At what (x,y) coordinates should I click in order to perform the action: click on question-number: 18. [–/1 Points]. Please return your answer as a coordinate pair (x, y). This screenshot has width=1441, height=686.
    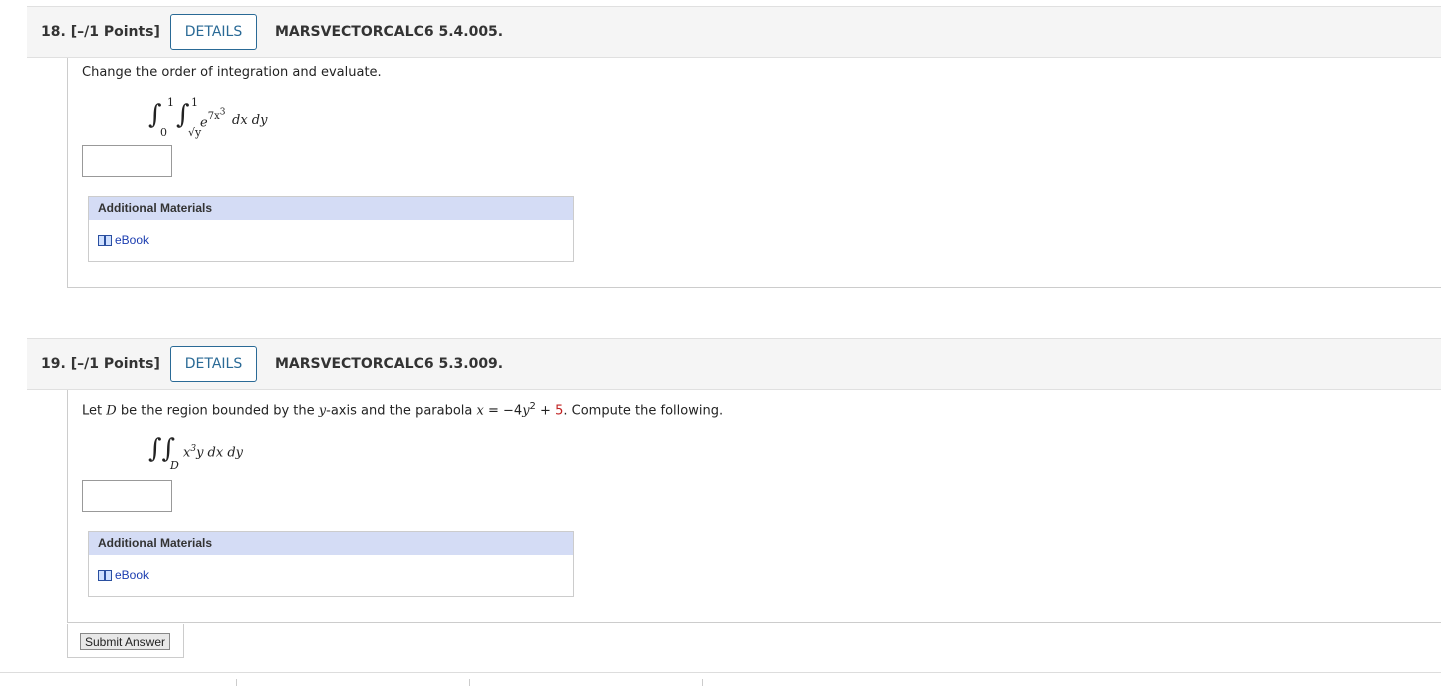
    Looking at the image, I should click on (100, 32).